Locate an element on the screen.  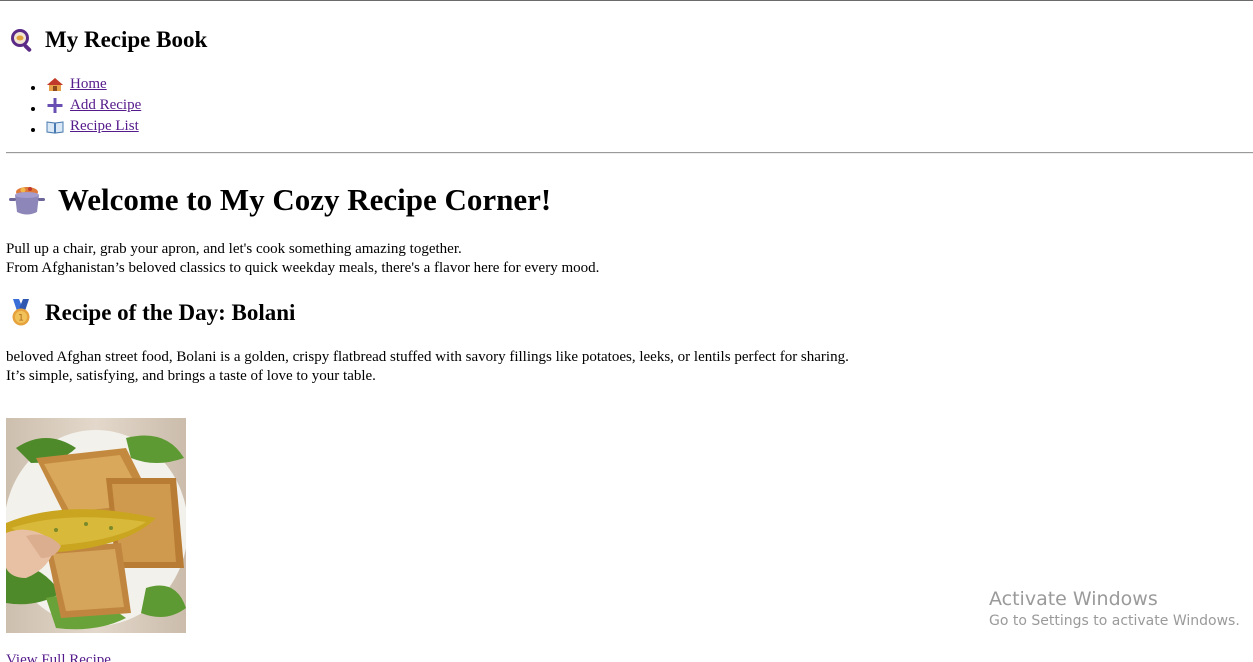
recipe-of-day-heading: 1 Recipe of the Day: Bolani is located at coordinates (151, 313).